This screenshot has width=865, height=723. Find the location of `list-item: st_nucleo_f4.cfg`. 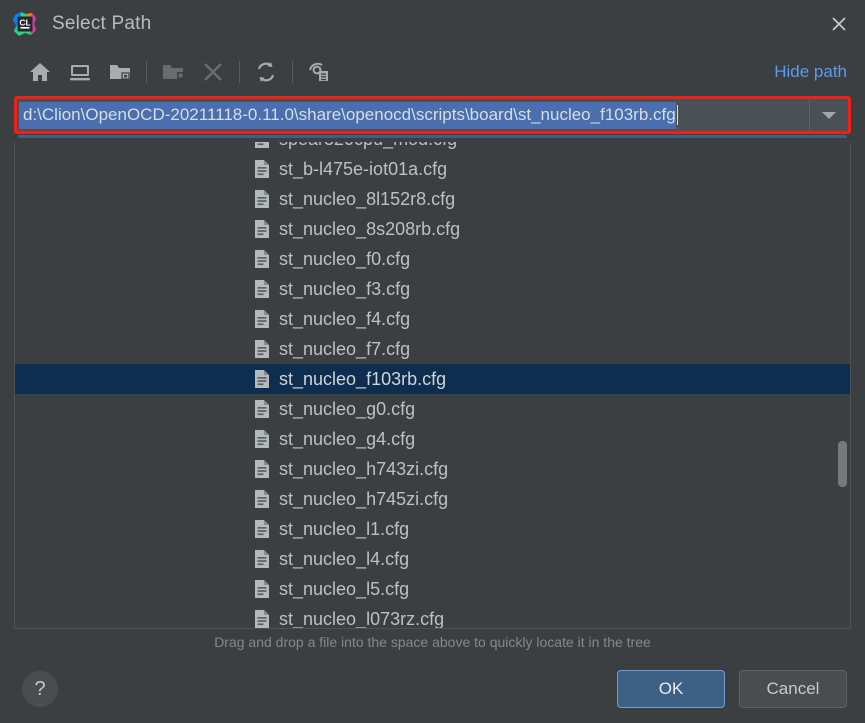

list-item: st_nucleo_f4.cfg is located at coordinates (432, 319).